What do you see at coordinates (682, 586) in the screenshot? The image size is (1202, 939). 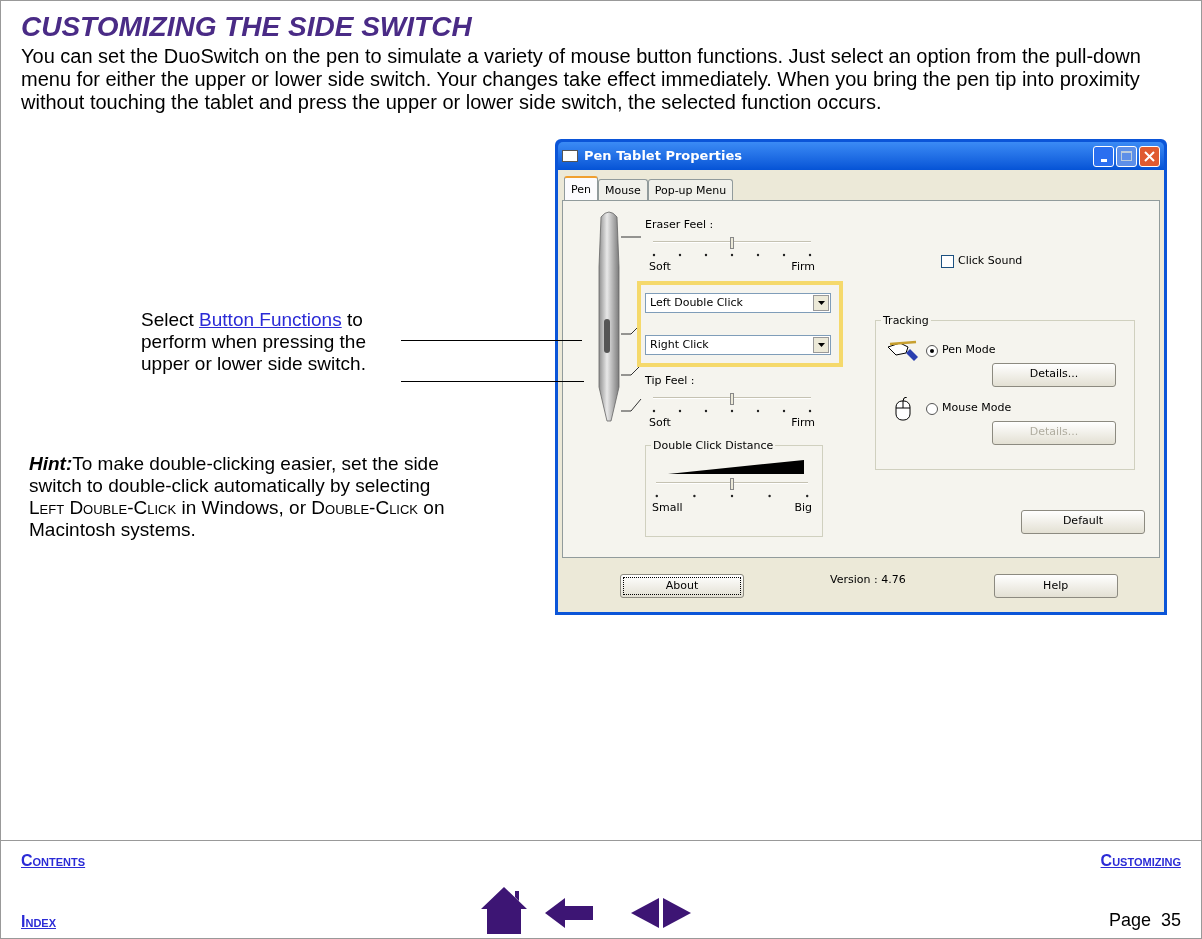 I see `about-button: About` at bounding box center [682, 586].